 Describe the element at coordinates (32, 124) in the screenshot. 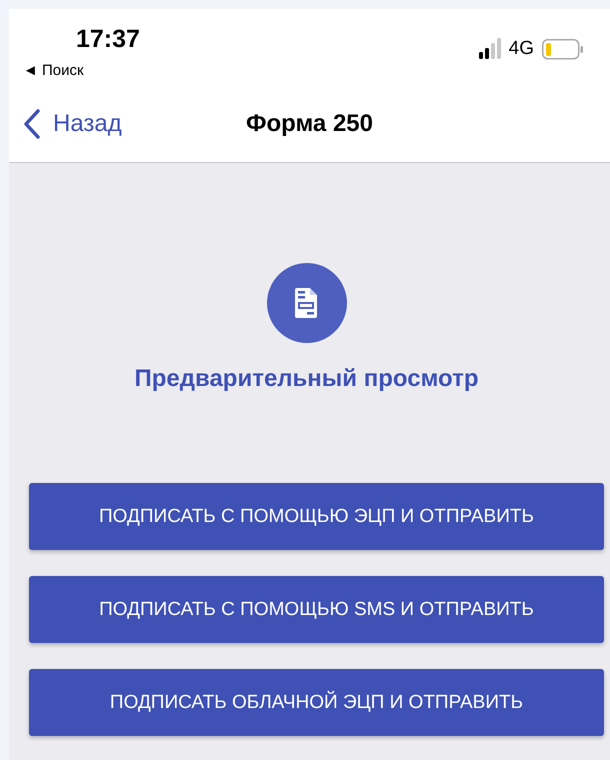

I see `chevron-left-icon` at that location.